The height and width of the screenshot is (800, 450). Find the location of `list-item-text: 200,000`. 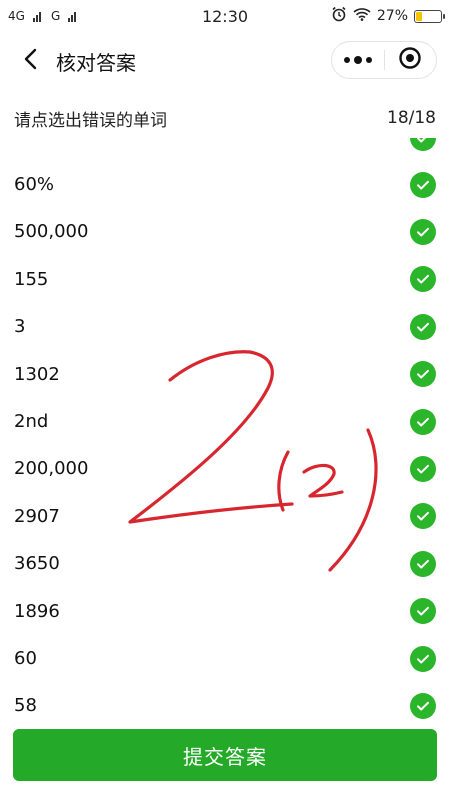

list-item-text: 200,000 is located at coordinates (51, 469).